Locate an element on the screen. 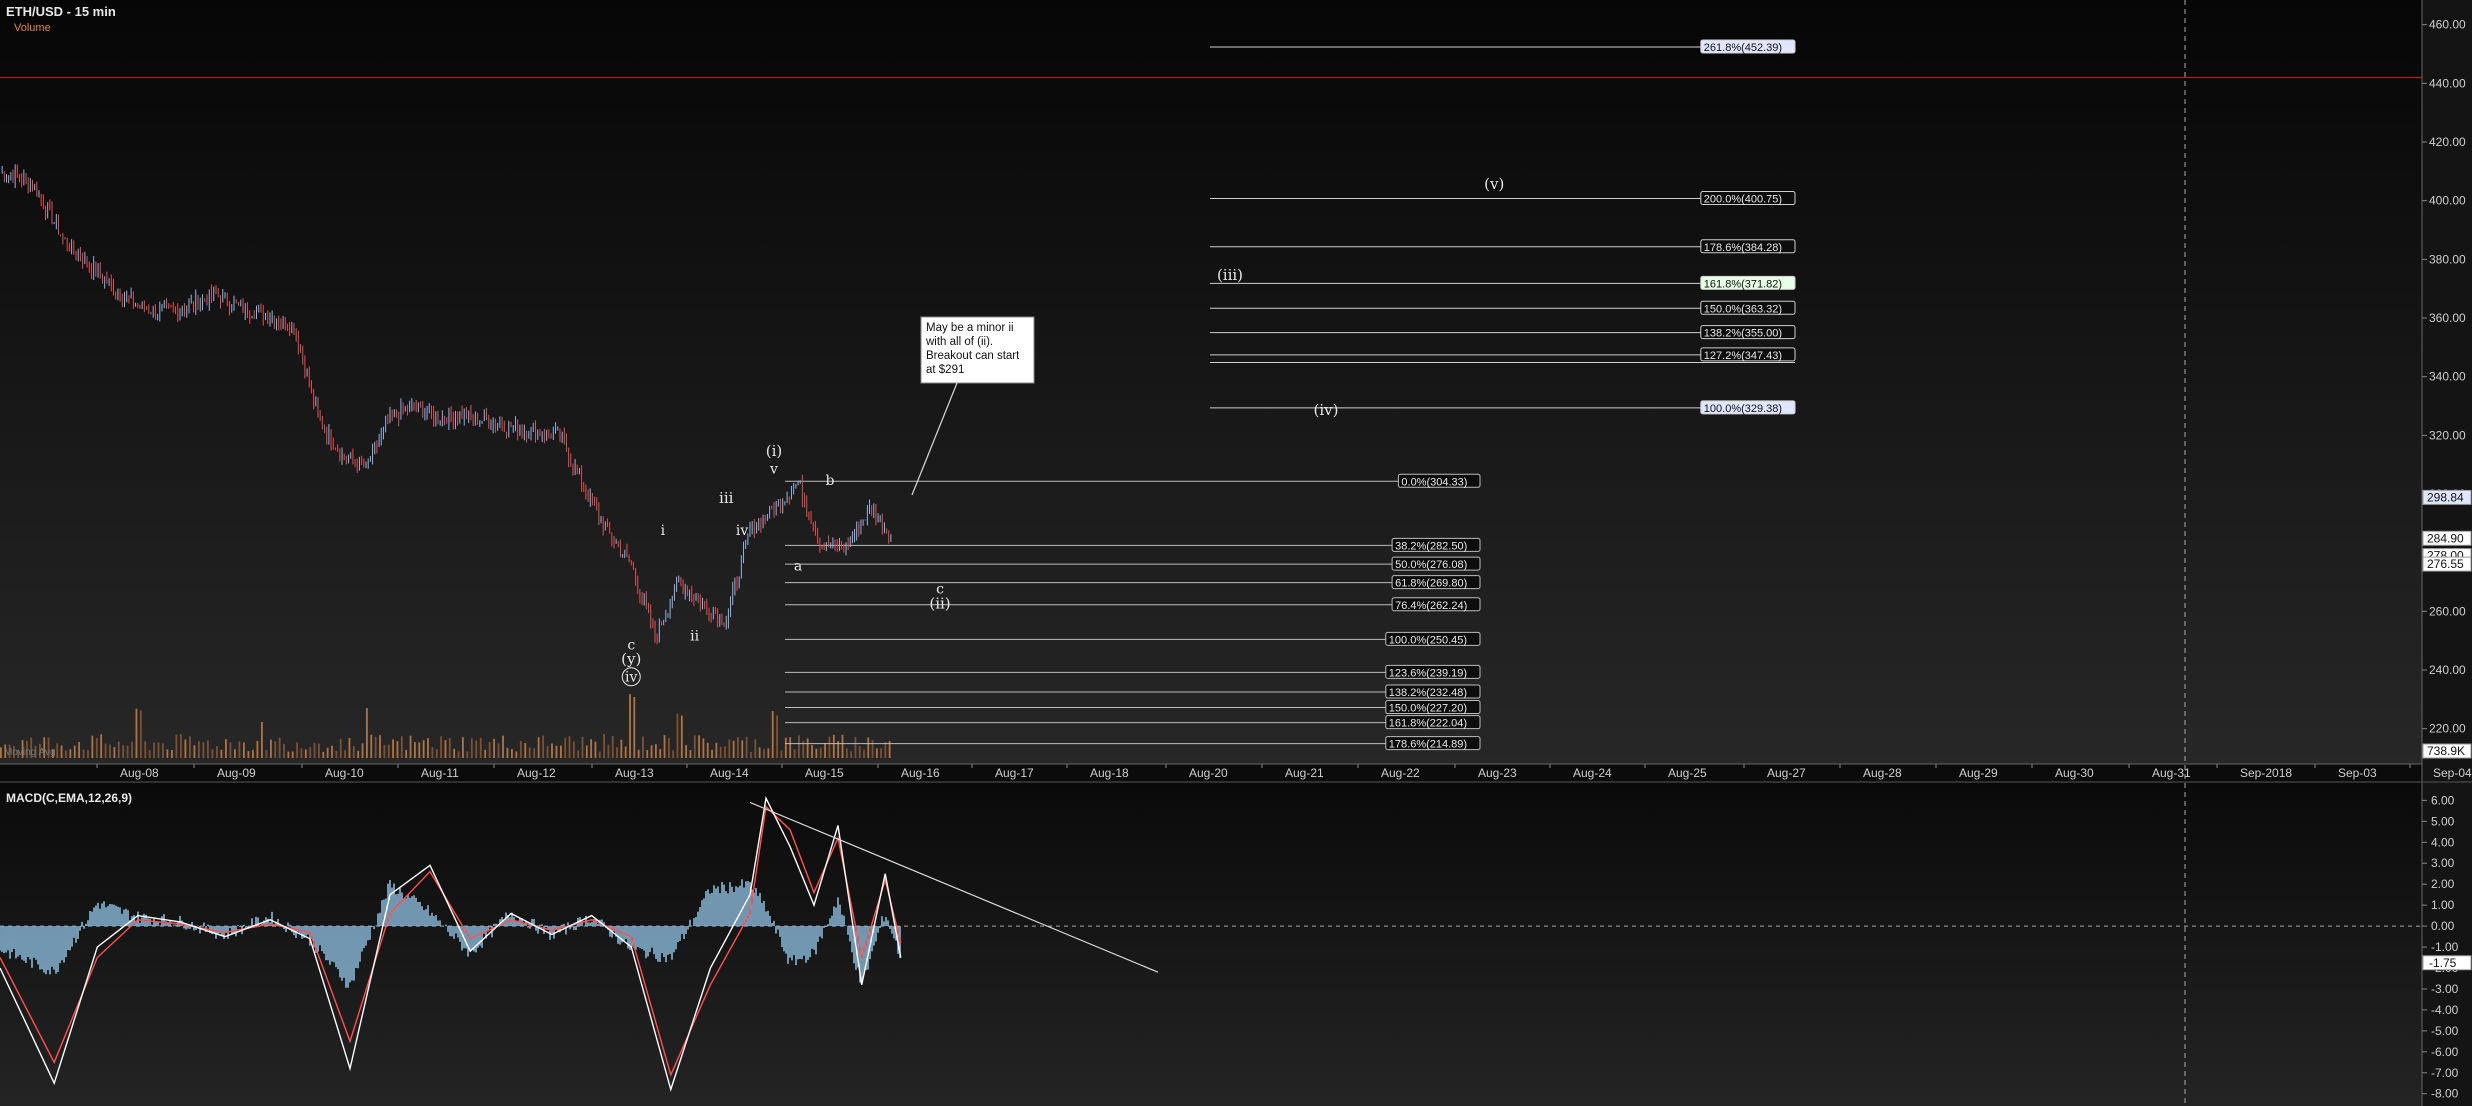 The image size is (2472, 1106). price-tick-label: 240.00 is located at coordinates (2447, 670).